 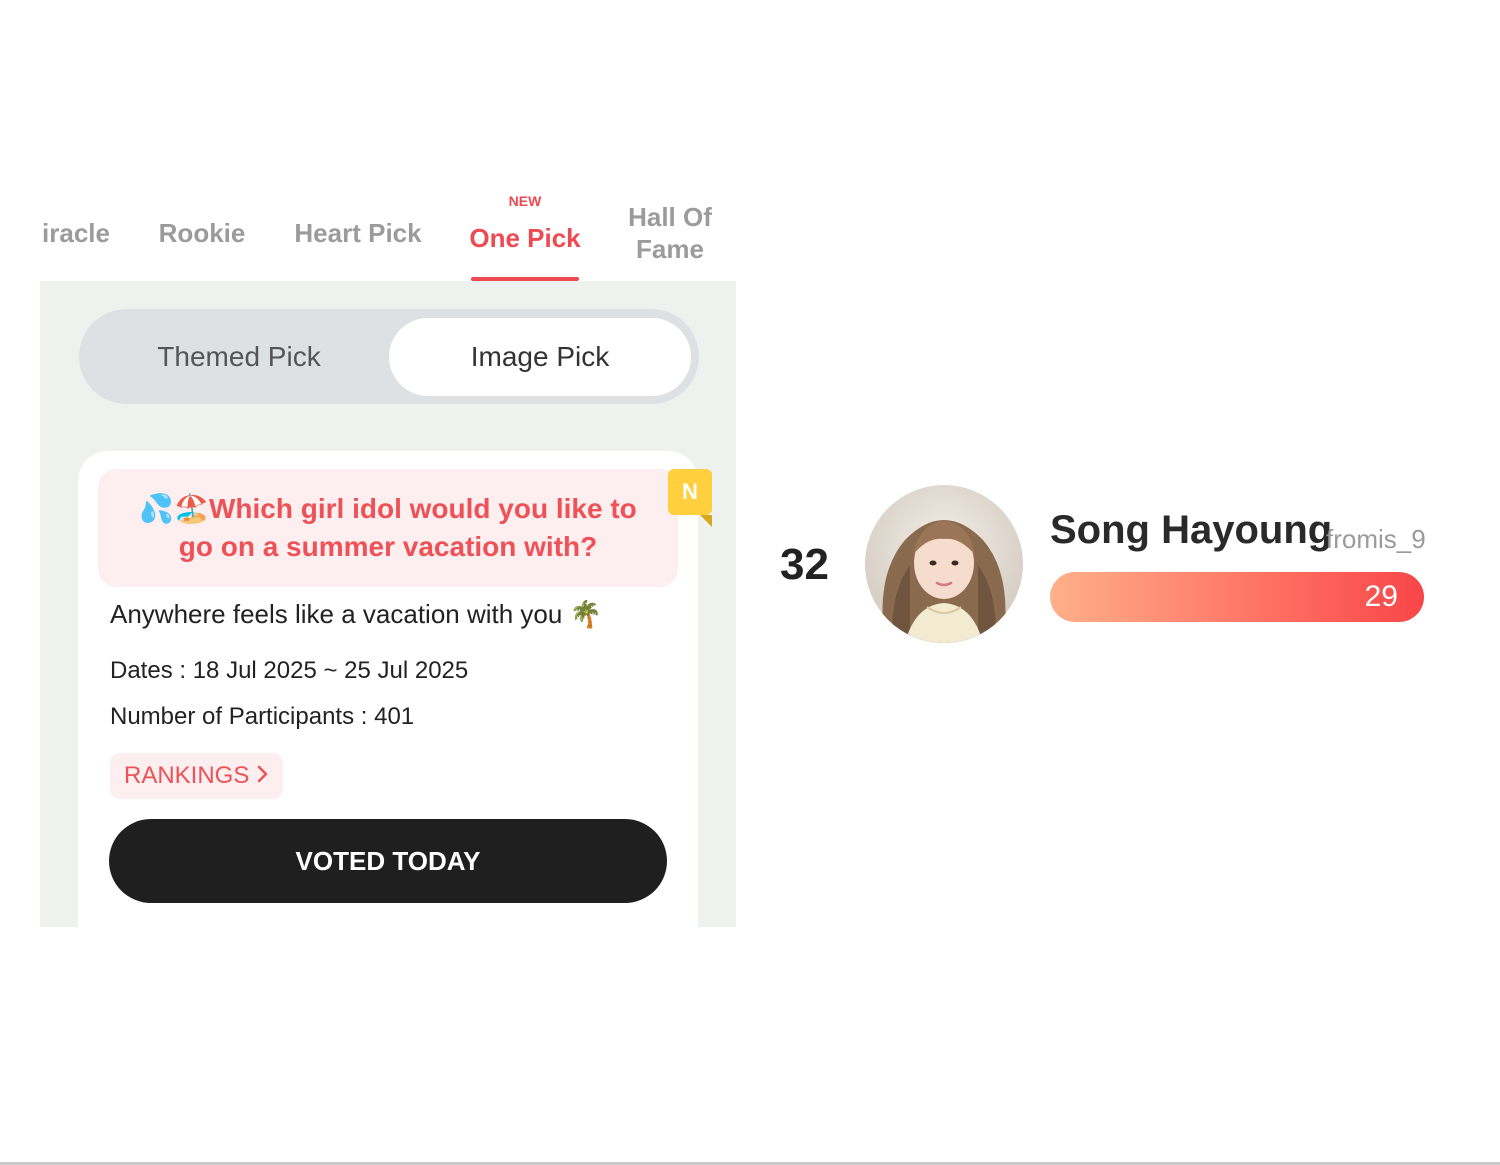 I want to click on participant-count: Number of Participants : 401, so click(x=262, y=716).